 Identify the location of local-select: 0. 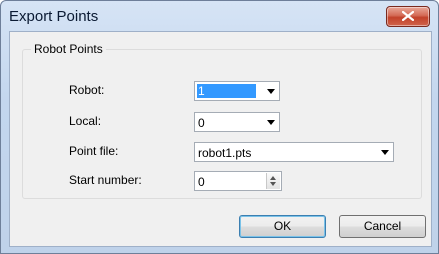
(237, 122).